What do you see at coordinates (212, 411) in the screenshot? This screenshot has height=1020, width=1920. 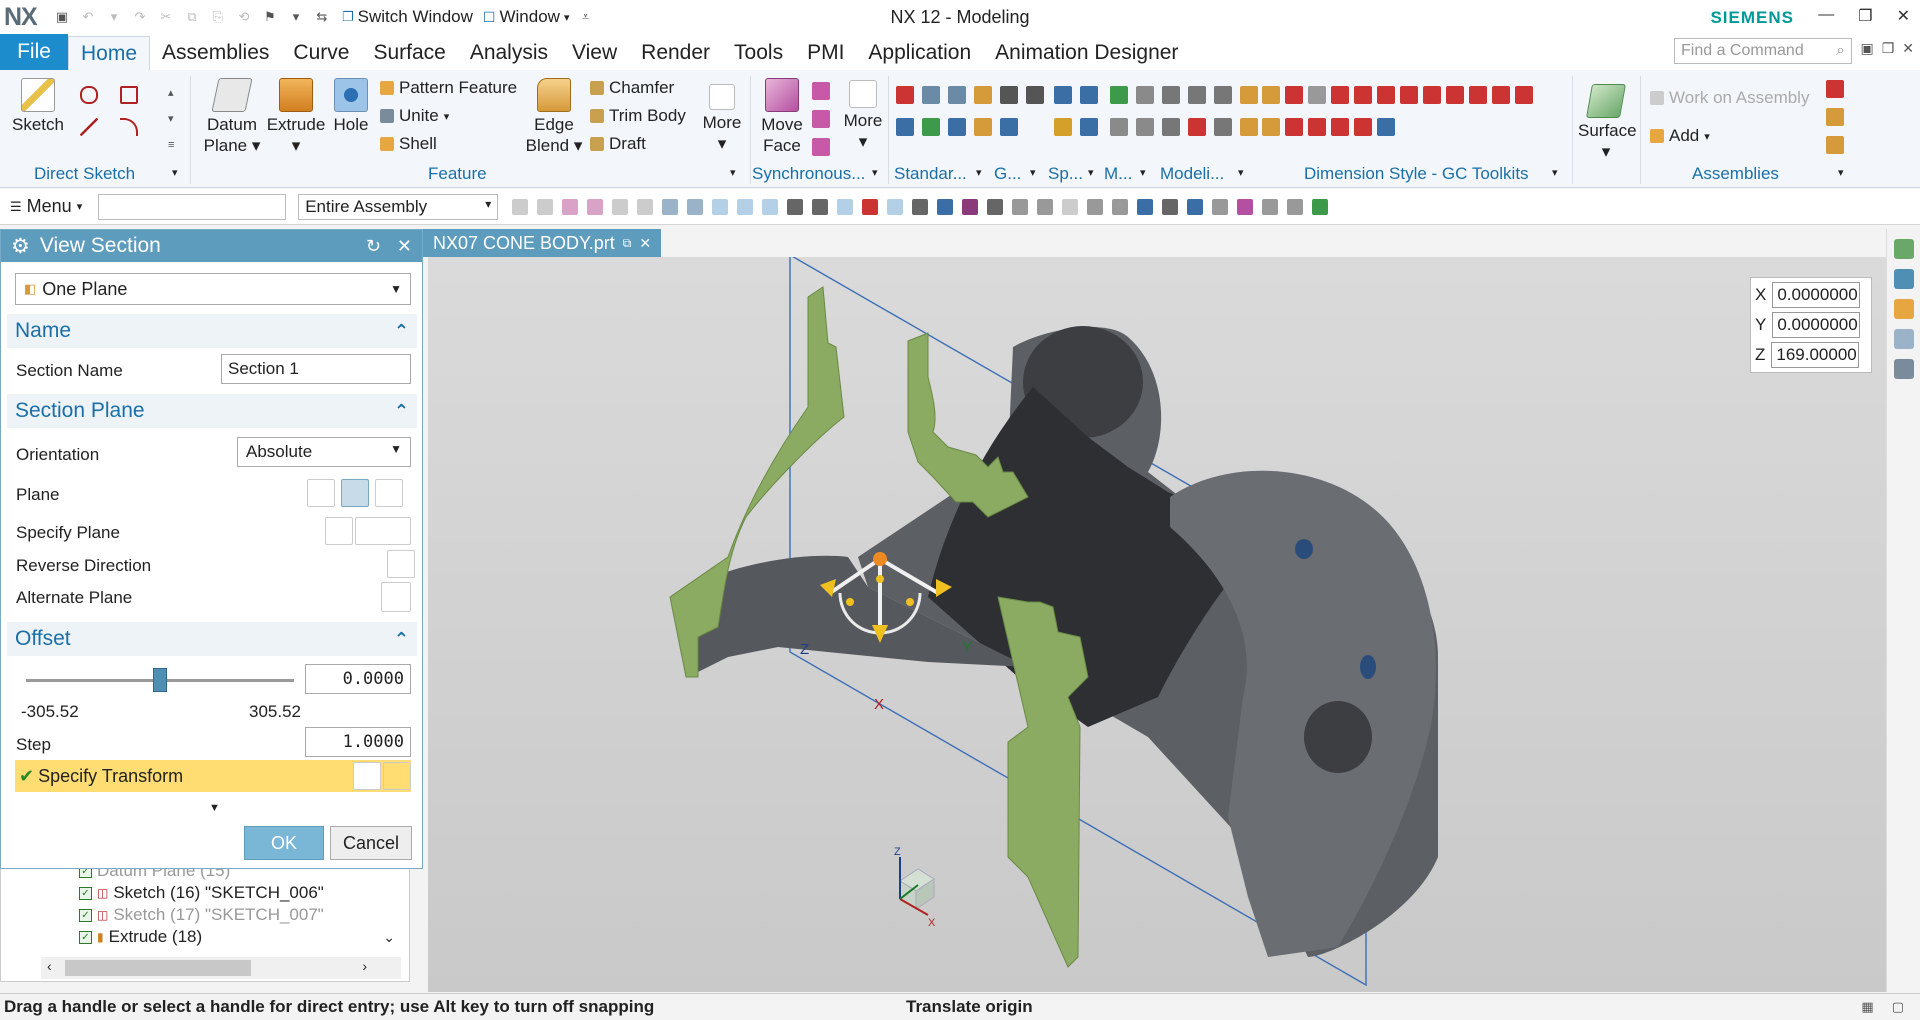 I see `section-plane-header: Section Plane ⌃` at bounding box center [212, 411].